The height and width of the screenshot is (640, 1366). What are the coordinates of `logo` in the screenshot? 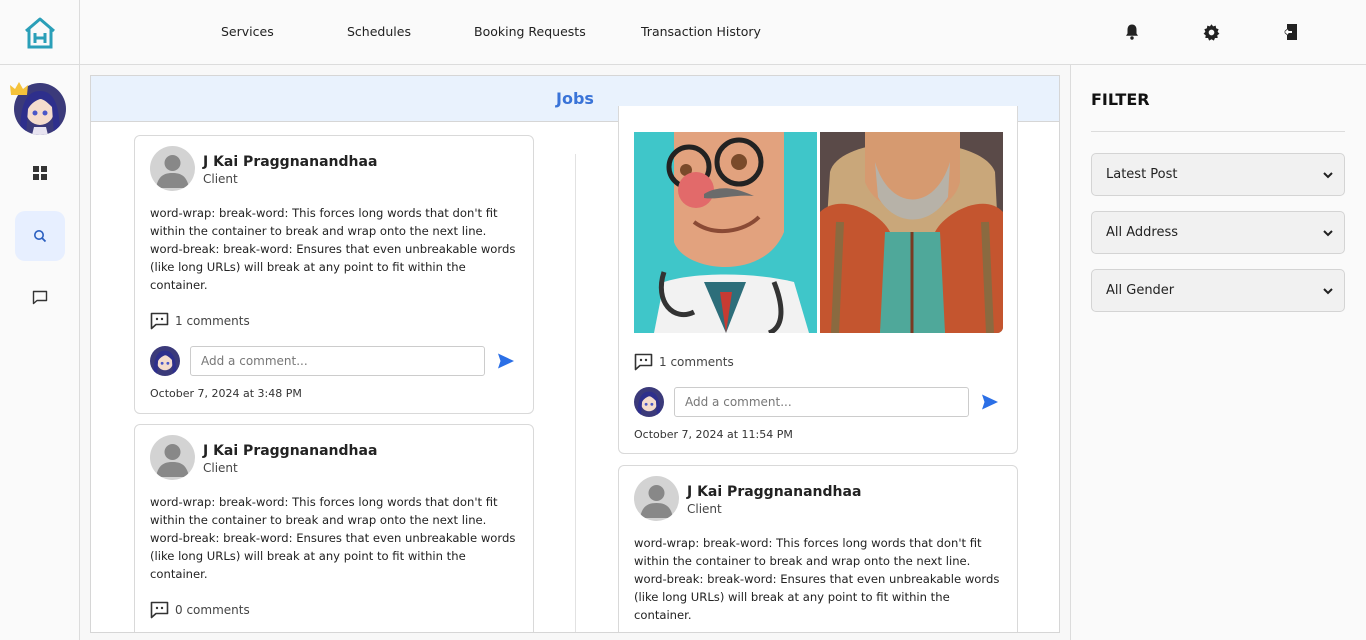 It's located at (40, 32).